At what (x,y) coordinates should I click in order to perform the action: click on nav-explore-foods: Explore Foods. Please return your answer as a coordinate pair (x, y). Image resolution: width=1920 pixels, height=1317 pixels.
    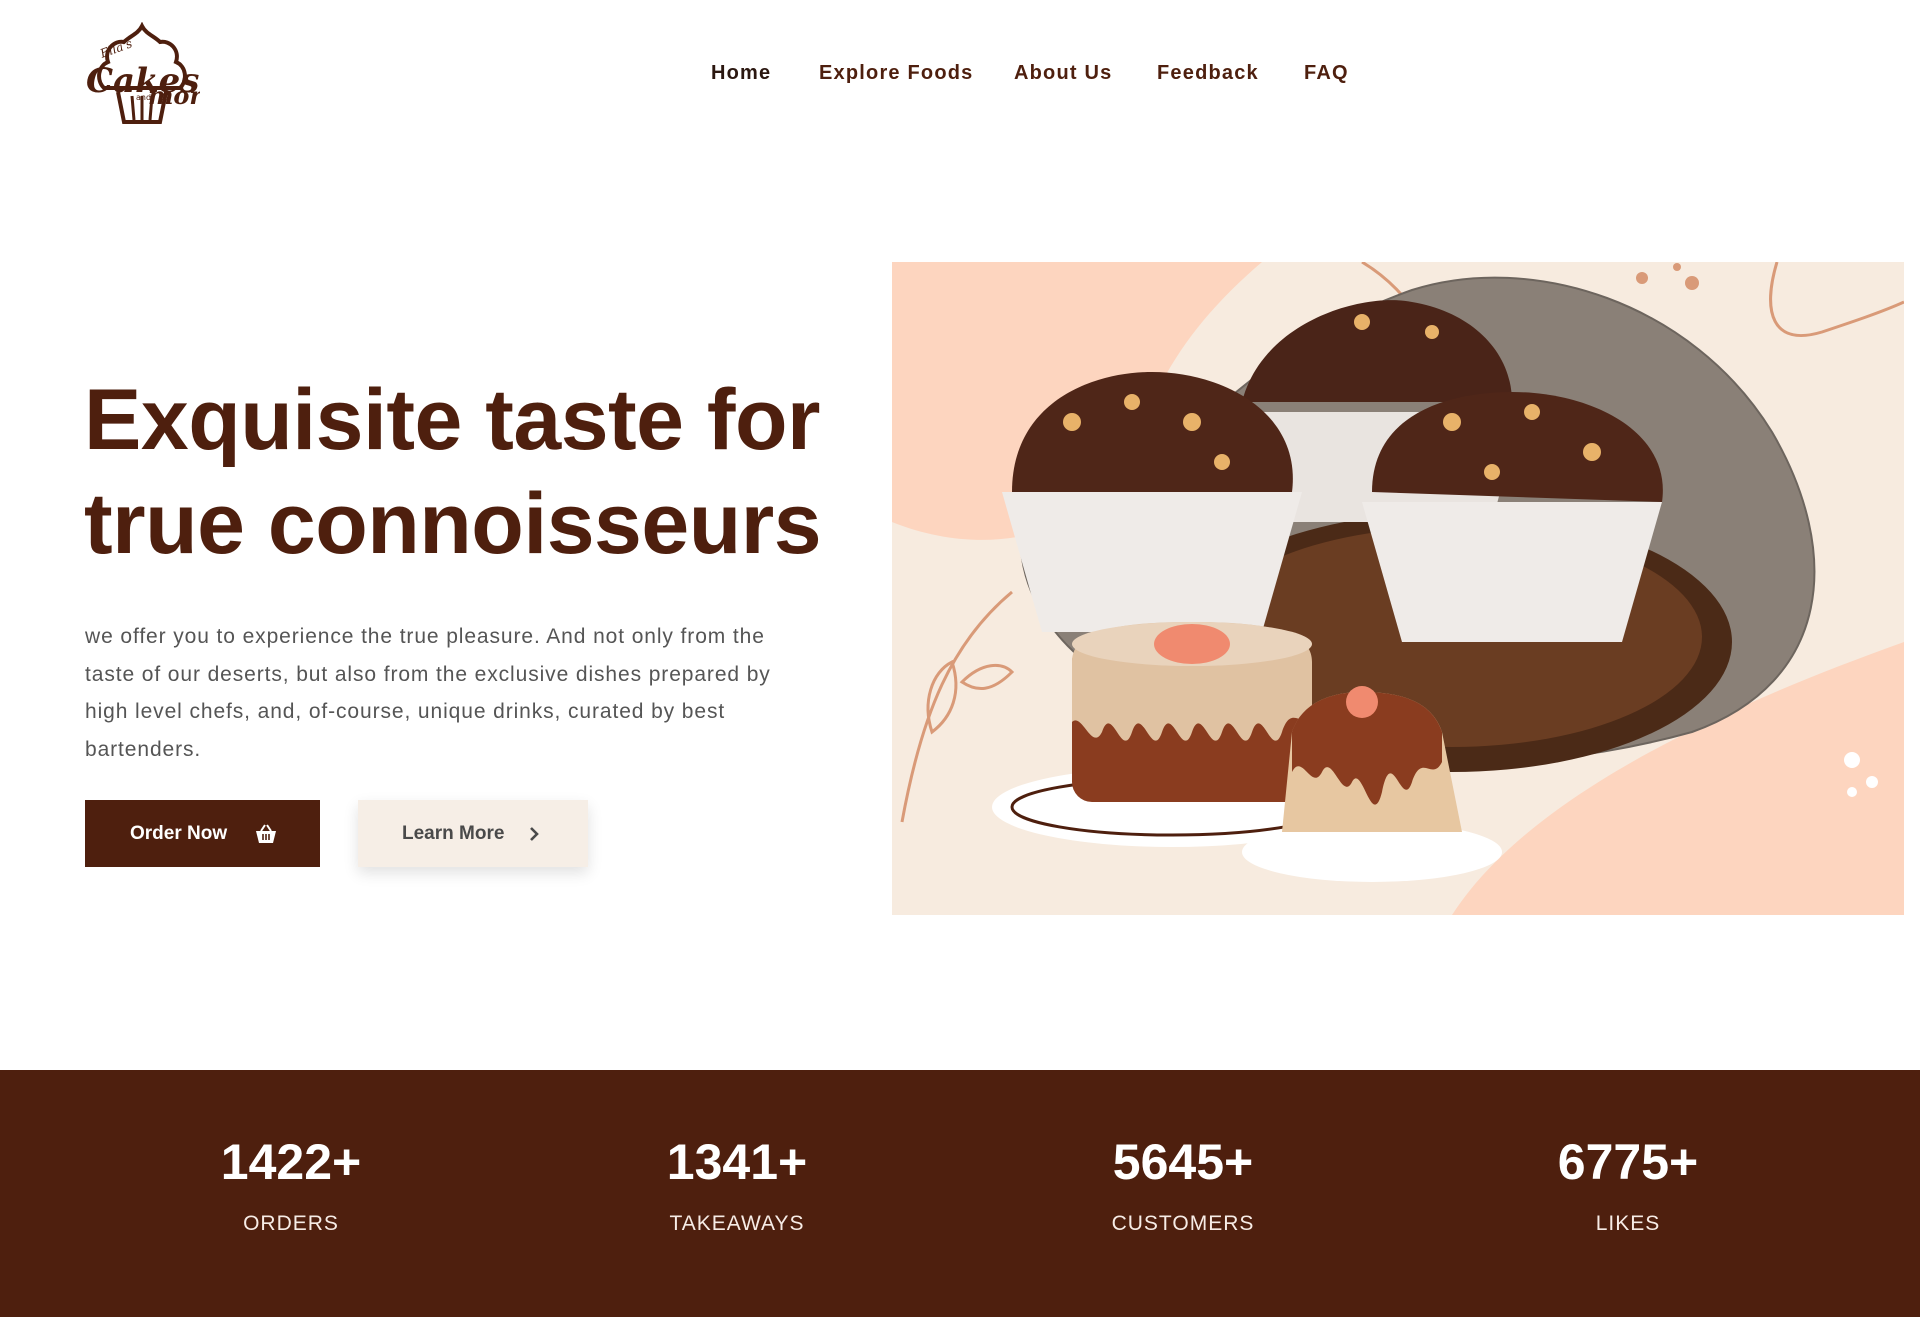
    Looking at the image, I should click on (896, 73).